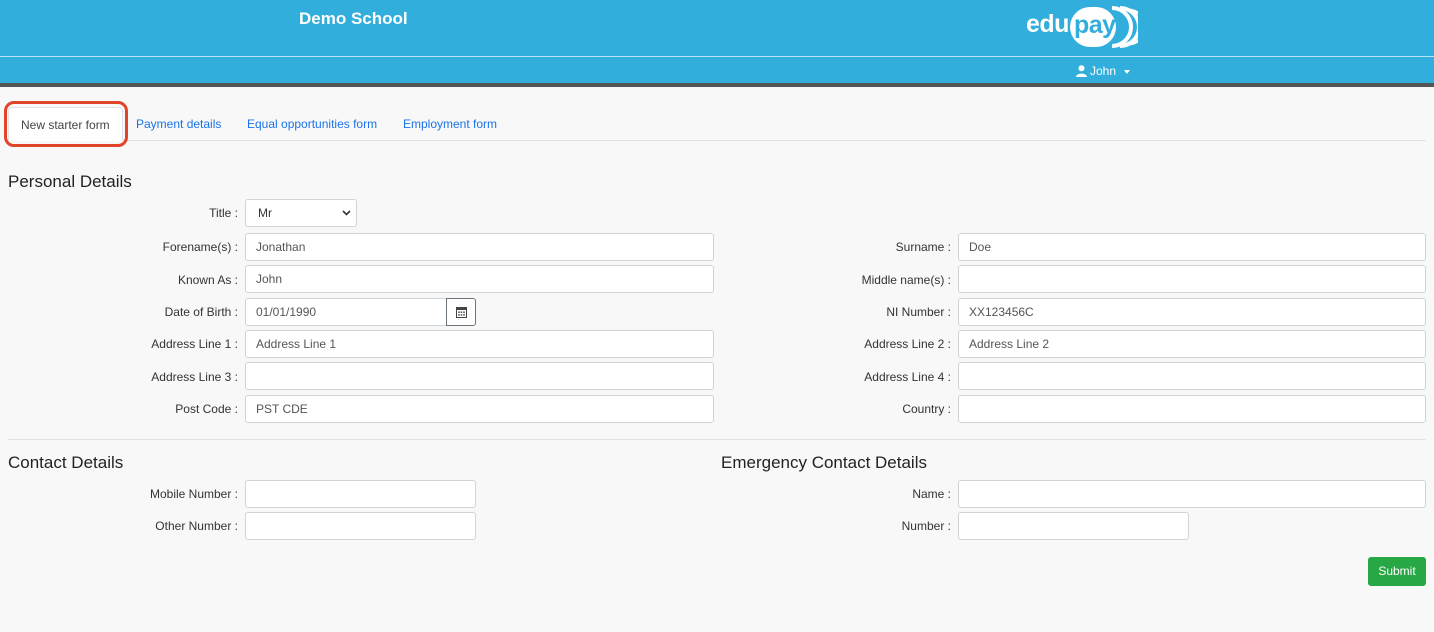  I want to click on title-select: Mr, so click(301, 213).